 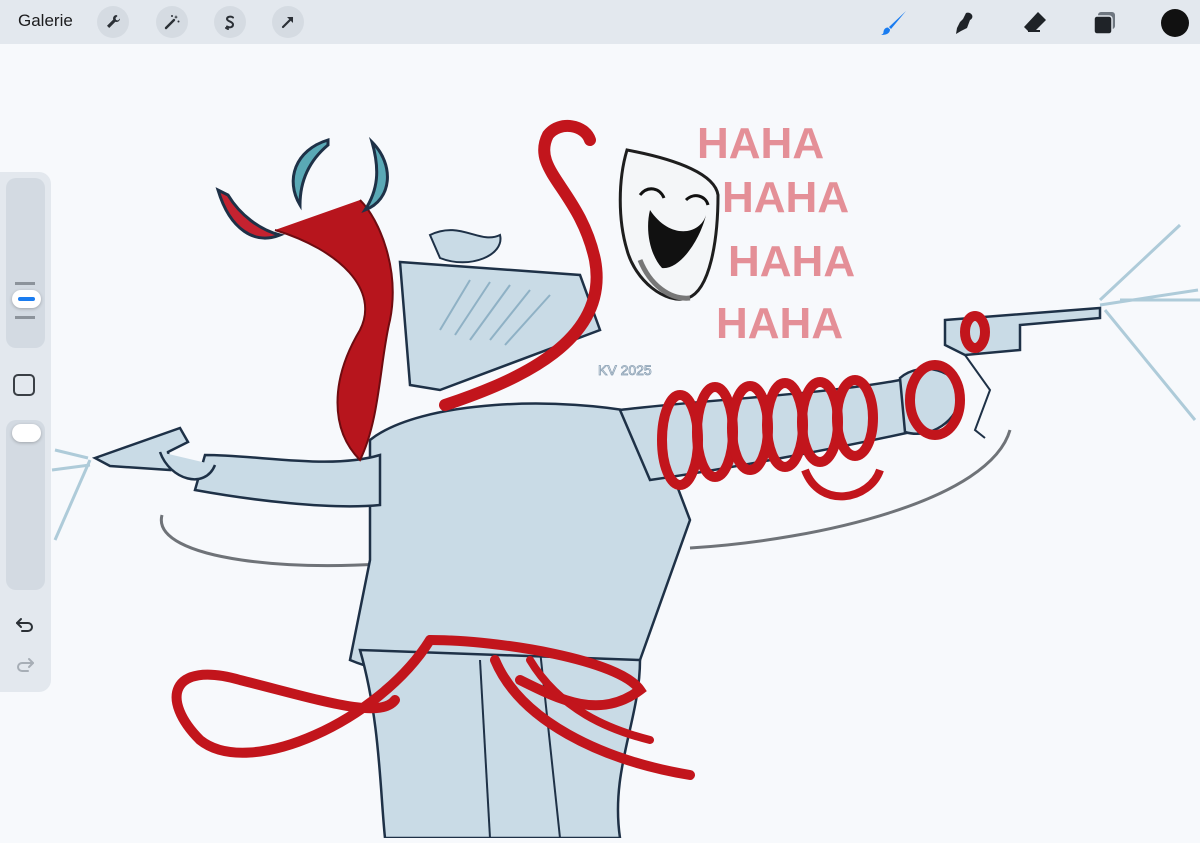 What do you see at coordinates (1105, 23) in the screenshot?
I see `layers-icon` at bounding box center [1105, 23].